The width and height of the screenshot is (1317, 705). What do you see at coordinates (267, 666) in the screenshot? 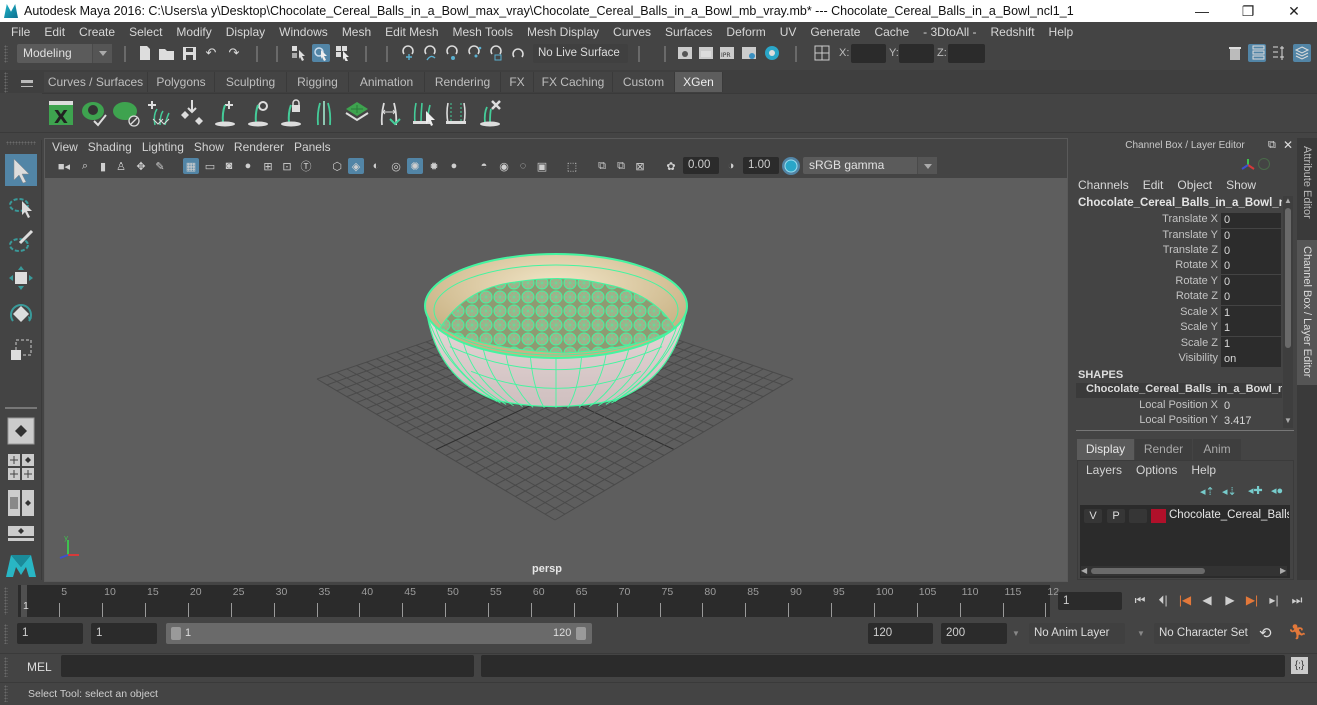
I see `command-input` at bounding box center [267, 666].